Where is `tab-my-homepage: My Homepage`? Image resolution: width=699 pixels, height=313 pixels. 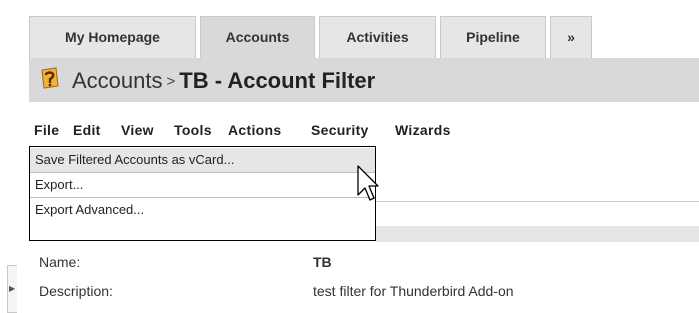 tab-my-homepage: My Homepage is located at coordinates (112, 37).